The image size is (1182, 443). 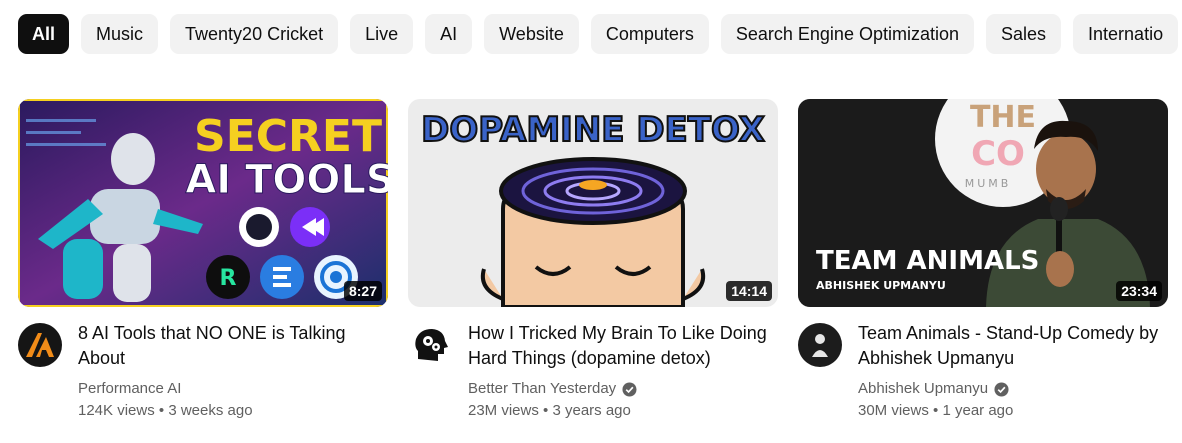 I want to click on chip-website: Website, so click(x=531, y=34).